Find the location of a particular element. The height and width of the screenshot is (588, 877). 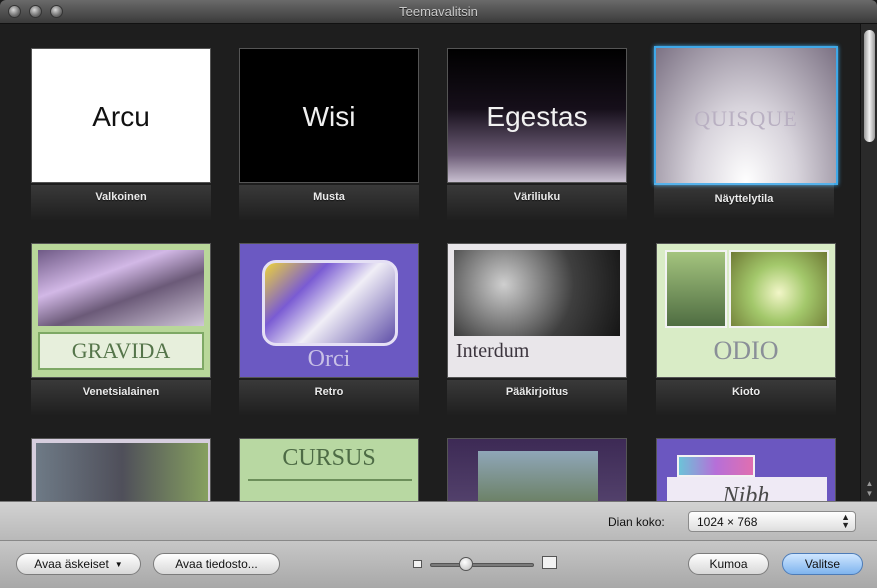

small-thumbnail-icon is located at coordinates (417, 564).